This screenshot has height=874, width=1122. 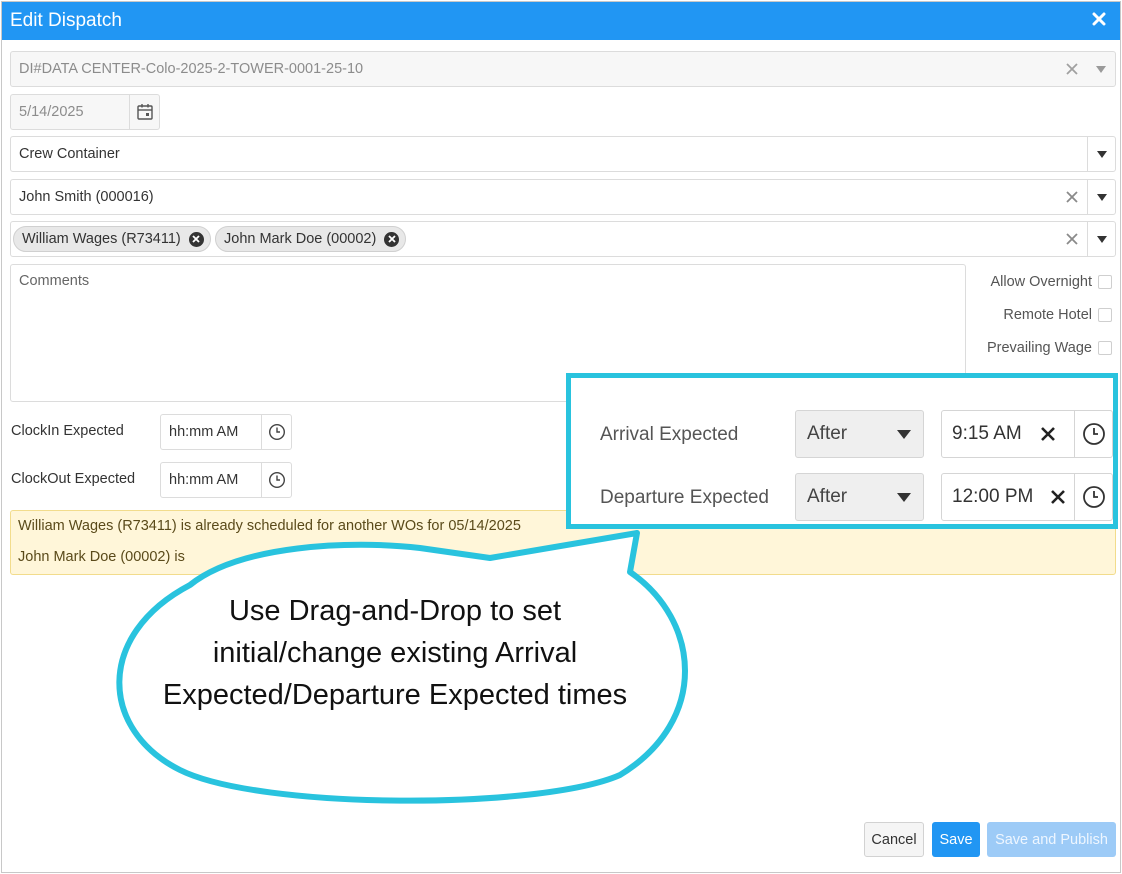 What do you see at coordinates (85, 112) in the screenshot?
I see `date-field: 5/14/2025` at bounding box center [85, 112].